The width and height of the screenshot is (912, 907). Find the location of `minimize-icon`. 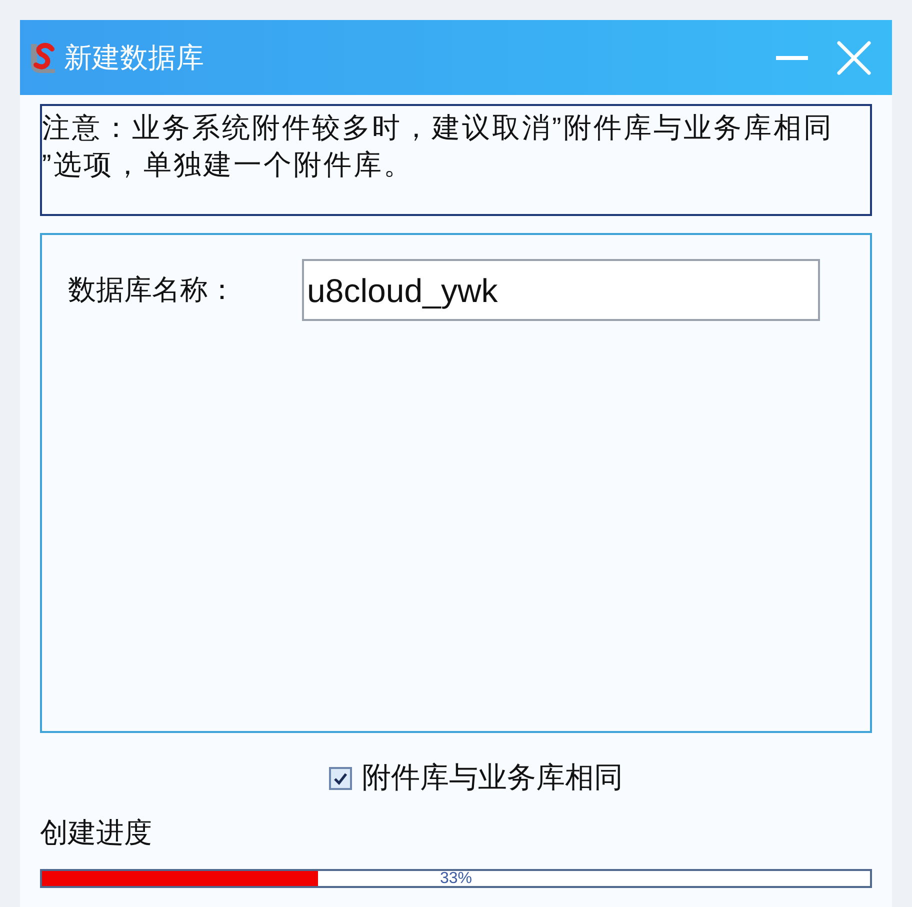

minimize-icon is located at coordinates (792, 58).